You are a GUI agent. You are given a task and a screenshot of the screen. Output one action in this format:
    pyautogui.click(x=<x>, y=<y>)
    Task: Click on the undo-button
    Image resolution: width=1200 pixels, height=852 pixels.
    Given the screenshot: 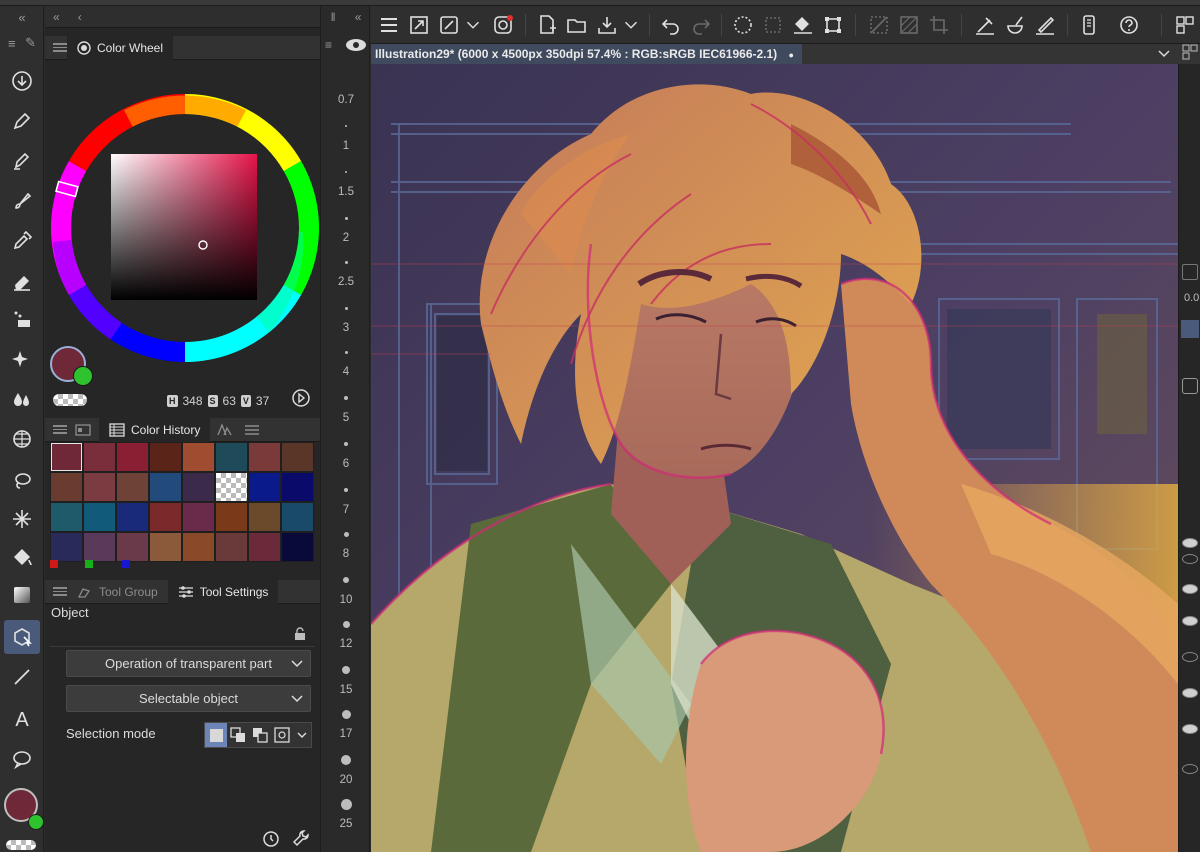 What is the action you would take?
    pyautogui.click(x=671, y=25)
    